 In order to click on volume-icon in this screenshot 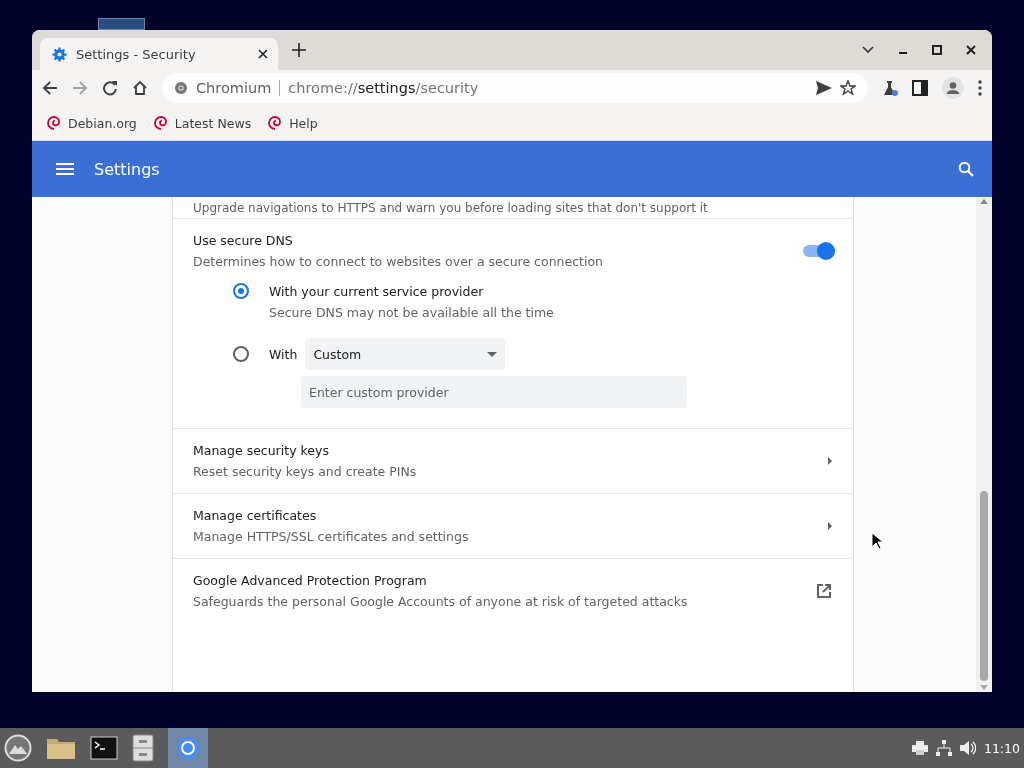, I will do `click(967, 748)`.